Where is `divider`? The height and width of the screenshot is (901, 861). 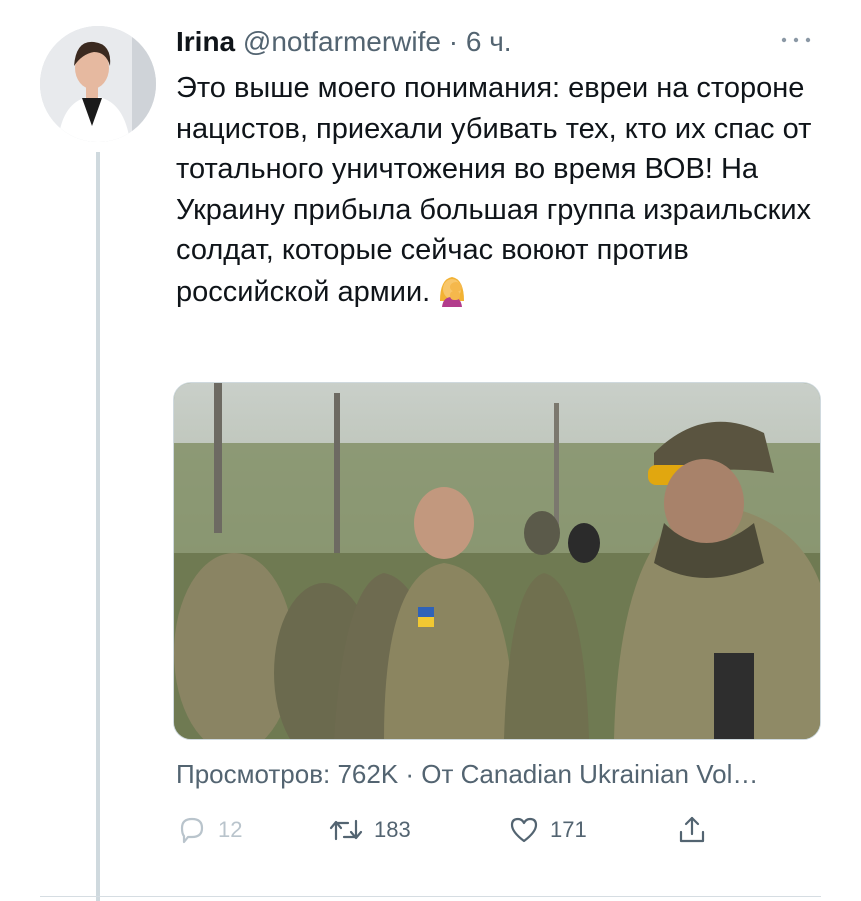 divider is located at coordinates (430, 896).